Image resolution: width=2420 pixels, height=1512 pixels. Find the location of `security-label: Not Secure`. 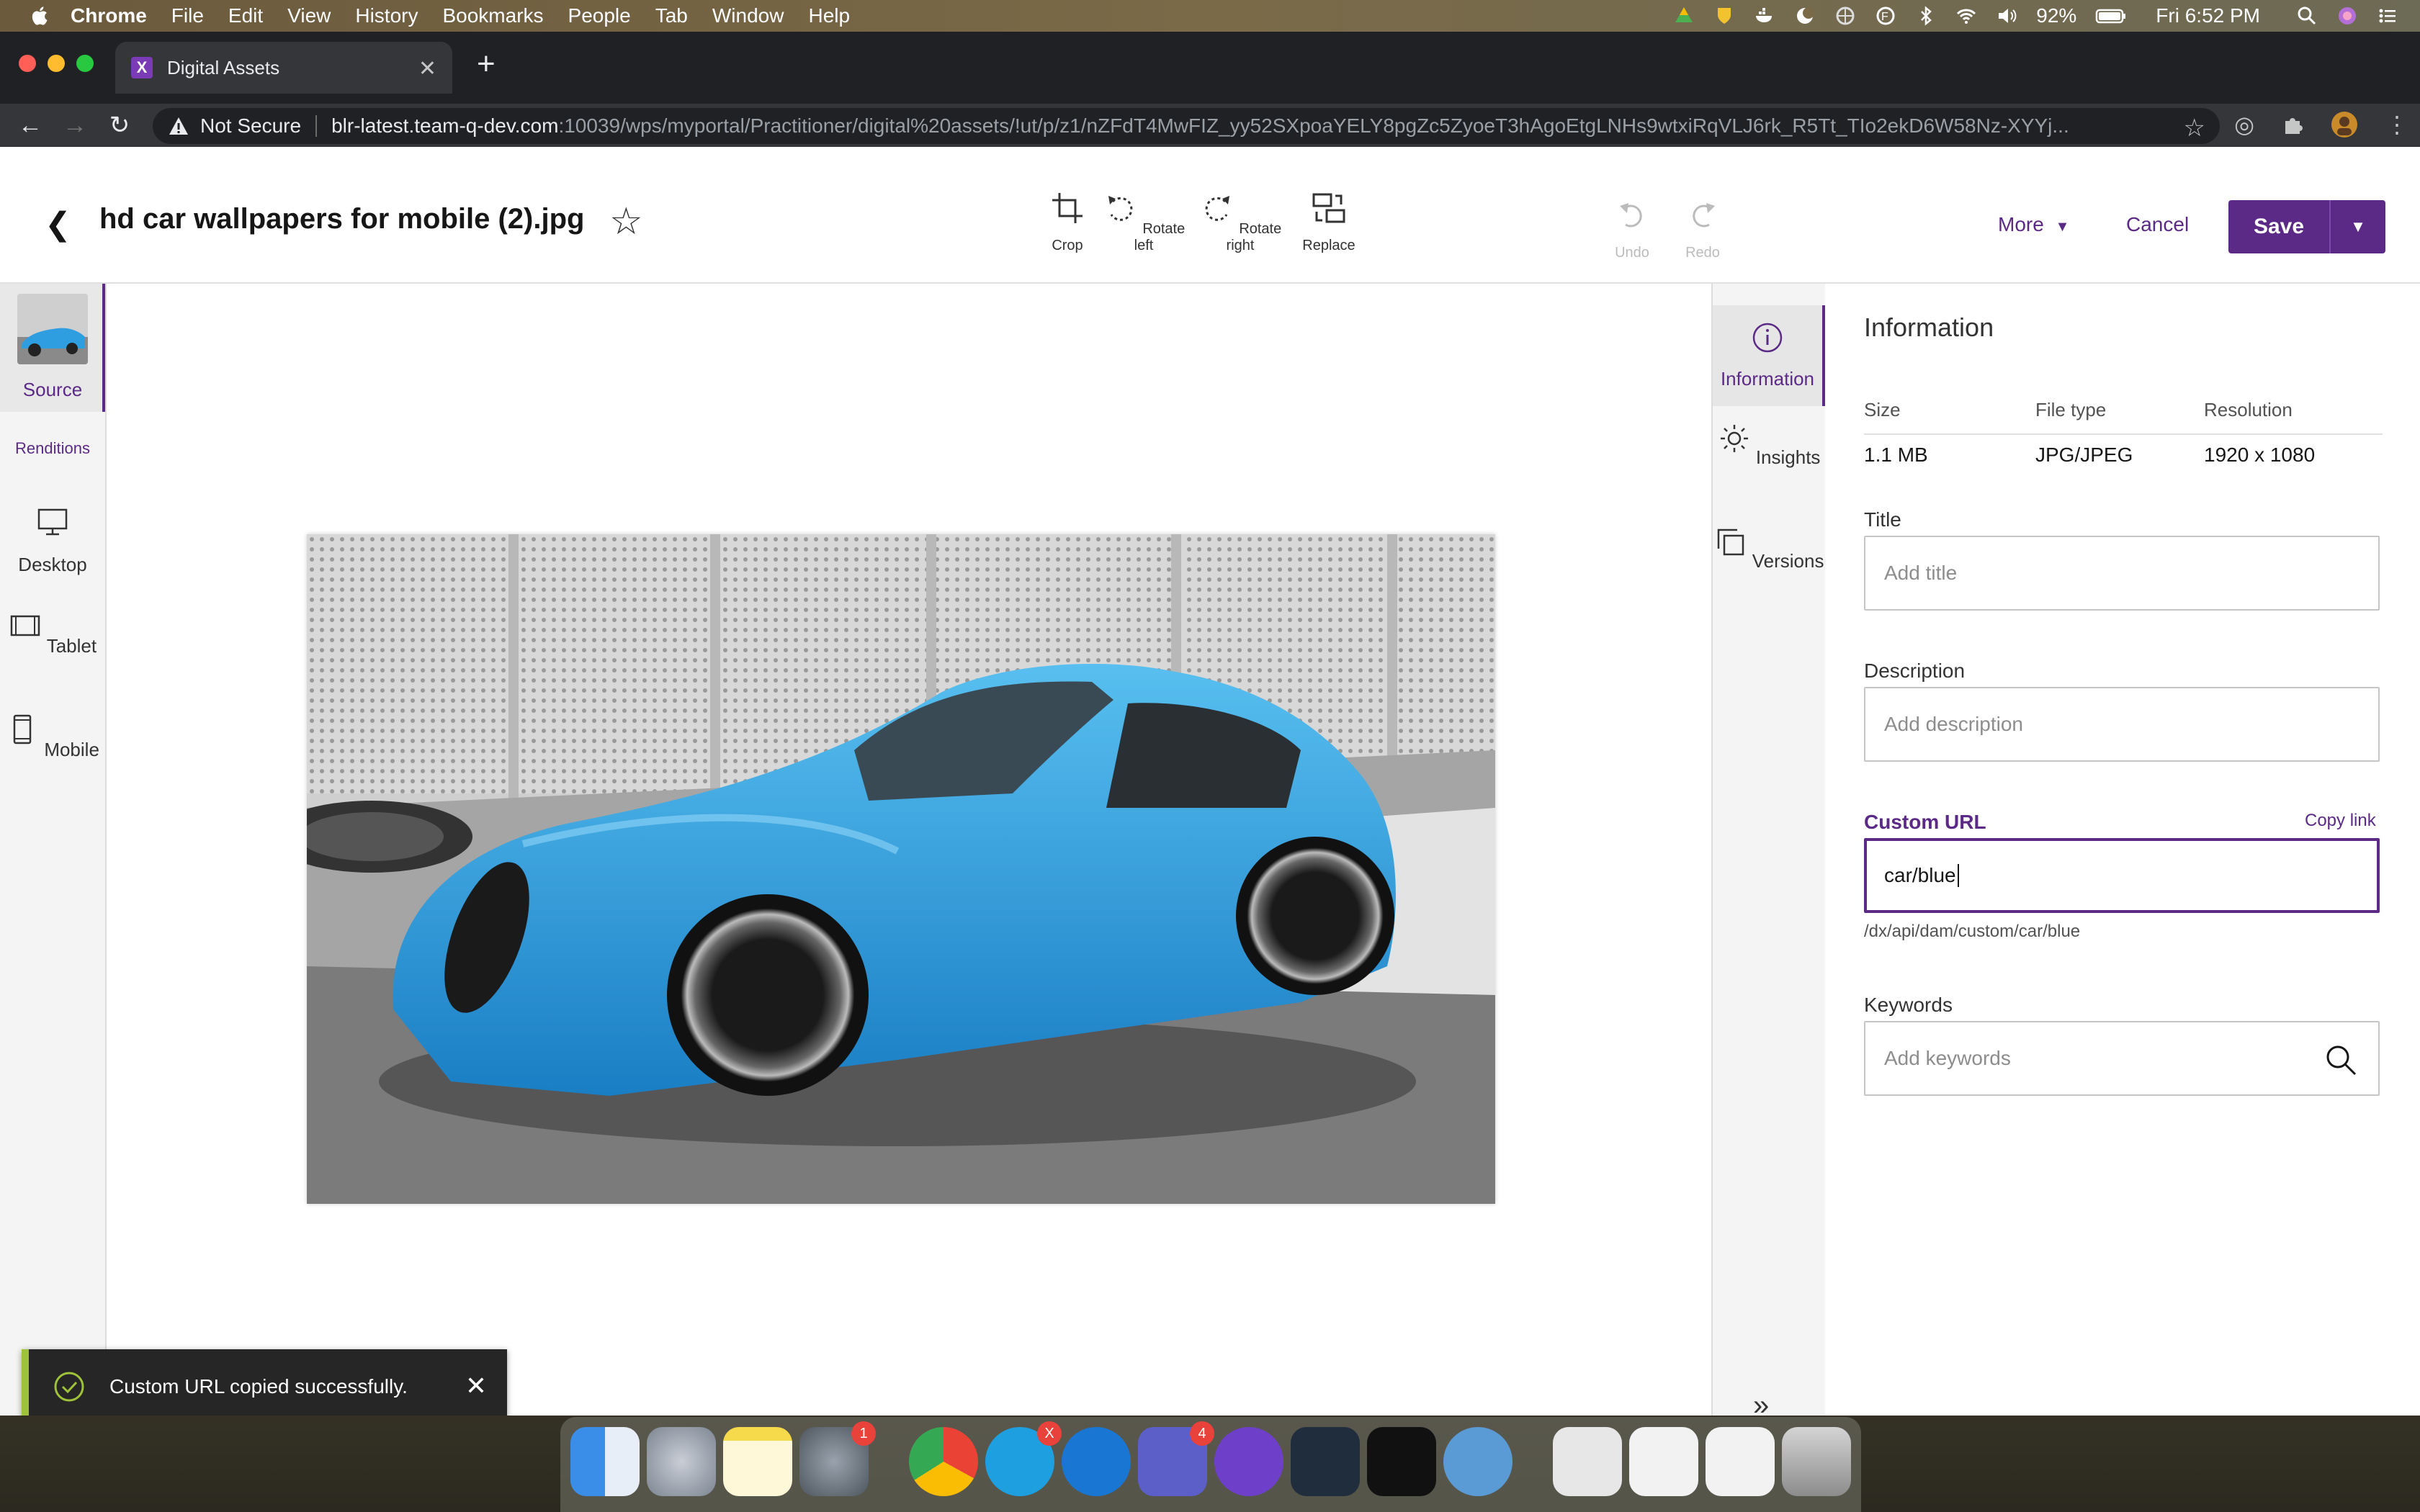

security-label: Not Secure is located at coordinates (250, 126).